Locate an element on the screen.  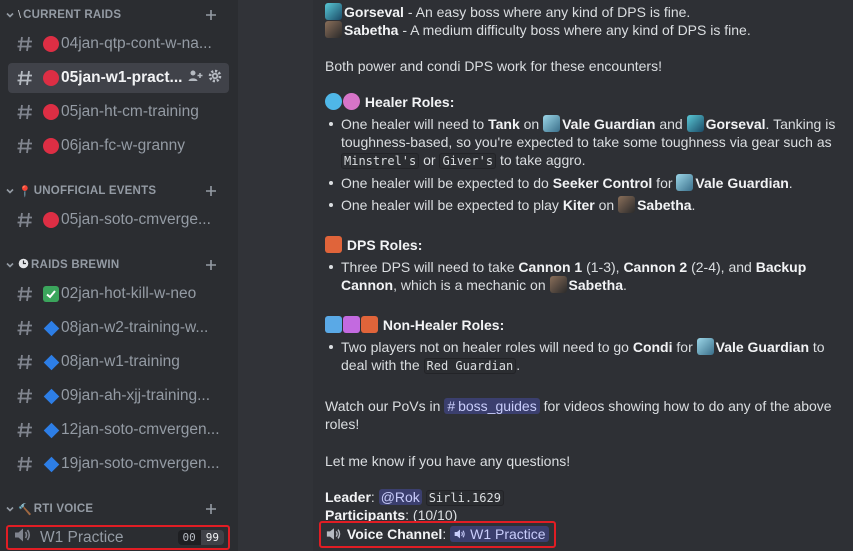
channel-08jan-w1: 08jan-w1-training is located at coordinates (118, 362).